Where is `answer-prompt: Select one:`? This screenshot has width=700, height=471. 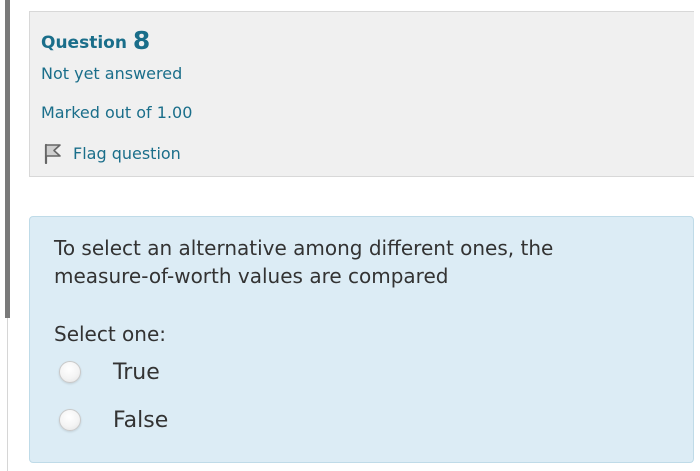 answer-prompt: Select one: is located at coordinates (110, 334).